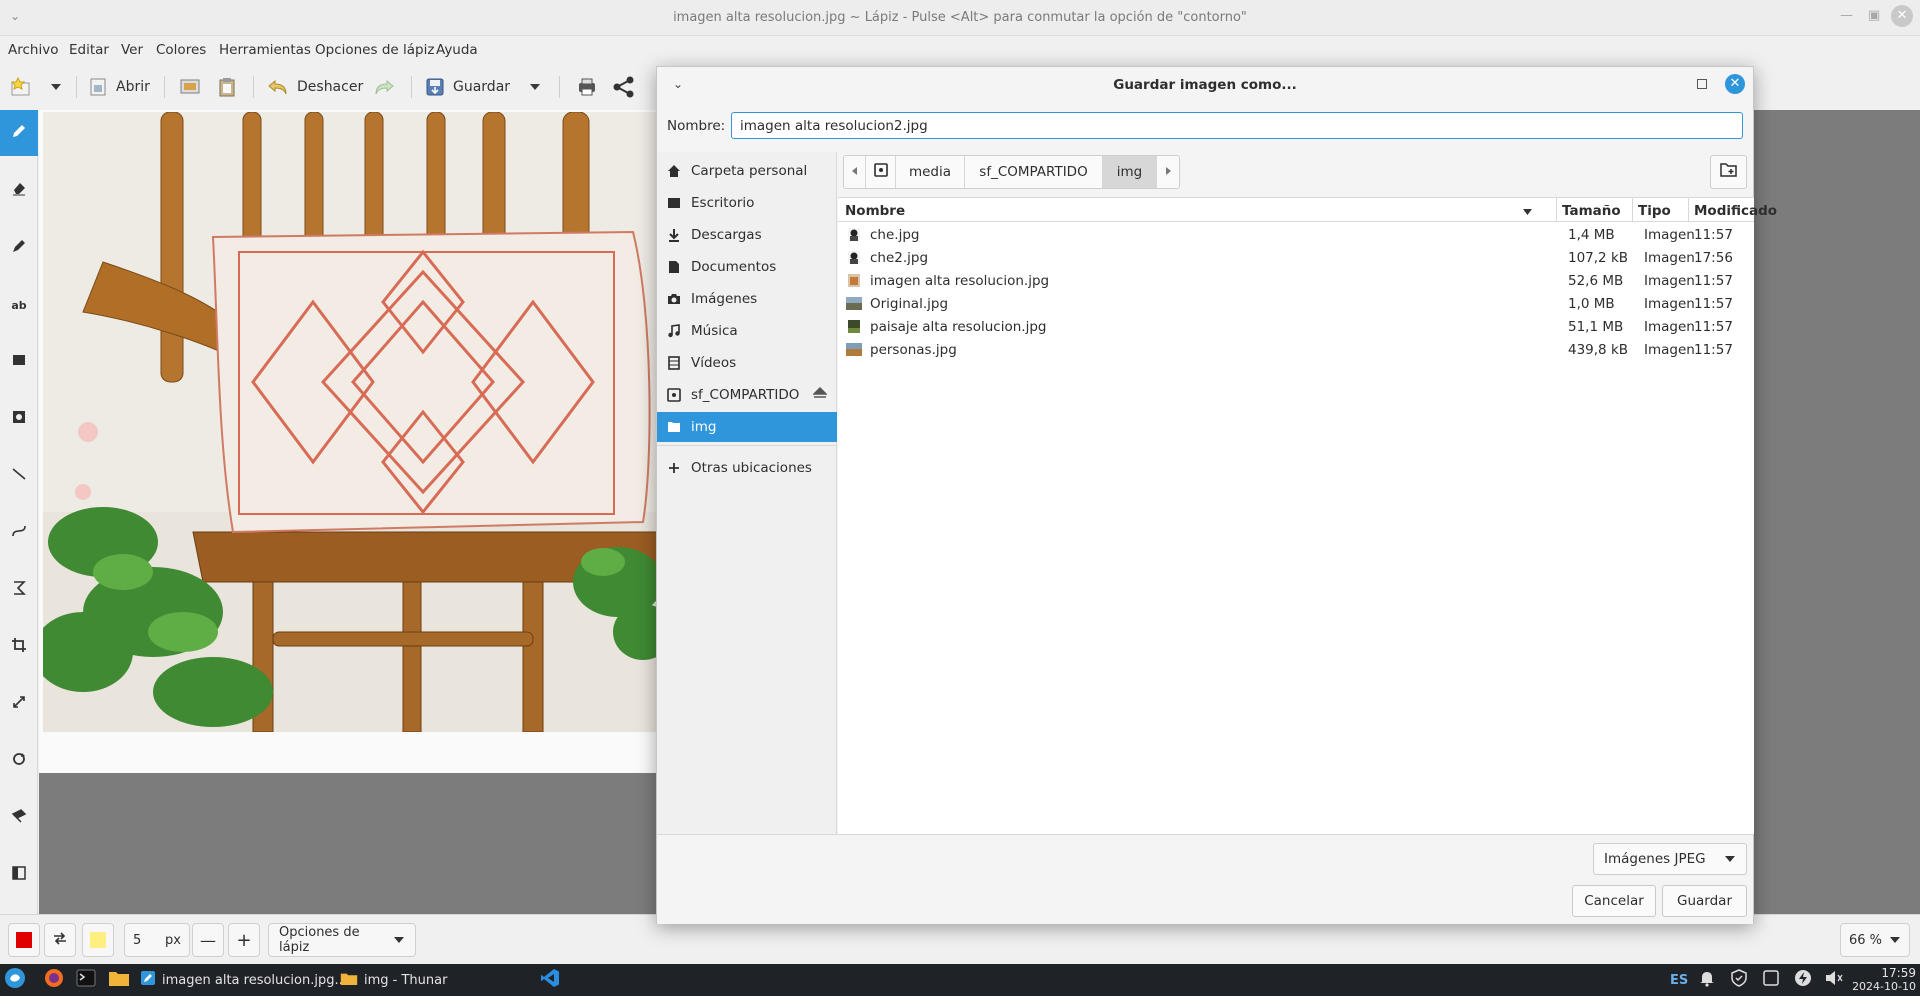 The width and height of the screenshot is (1920, 996). I want to click on eraser-tool, so click(19, 190).